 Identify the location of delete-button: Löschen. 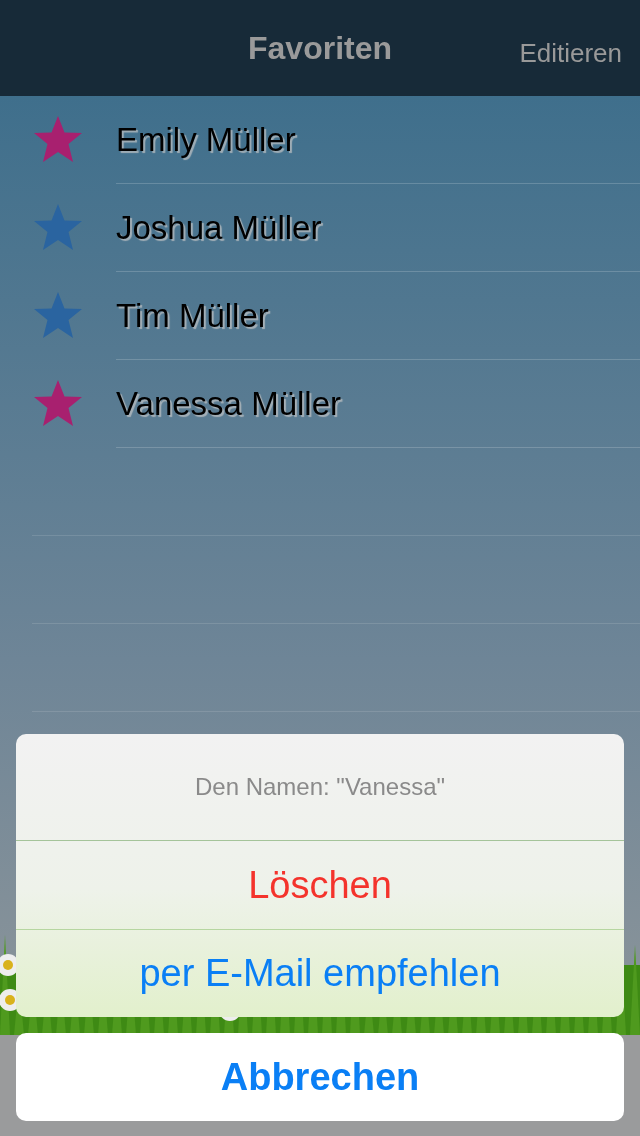
(320, 885).